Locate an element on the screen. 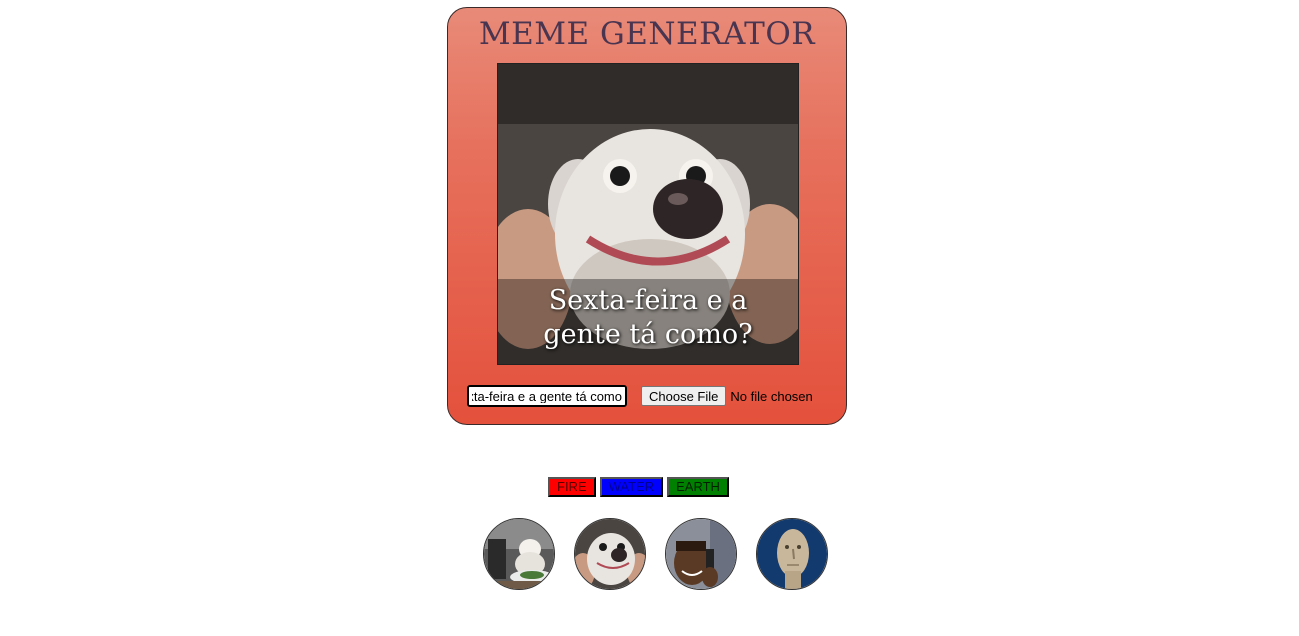 The width and height of the screenshot is (1299, 636). image-file-input: Choose File No file chosen is located at coordinates (727, 396).